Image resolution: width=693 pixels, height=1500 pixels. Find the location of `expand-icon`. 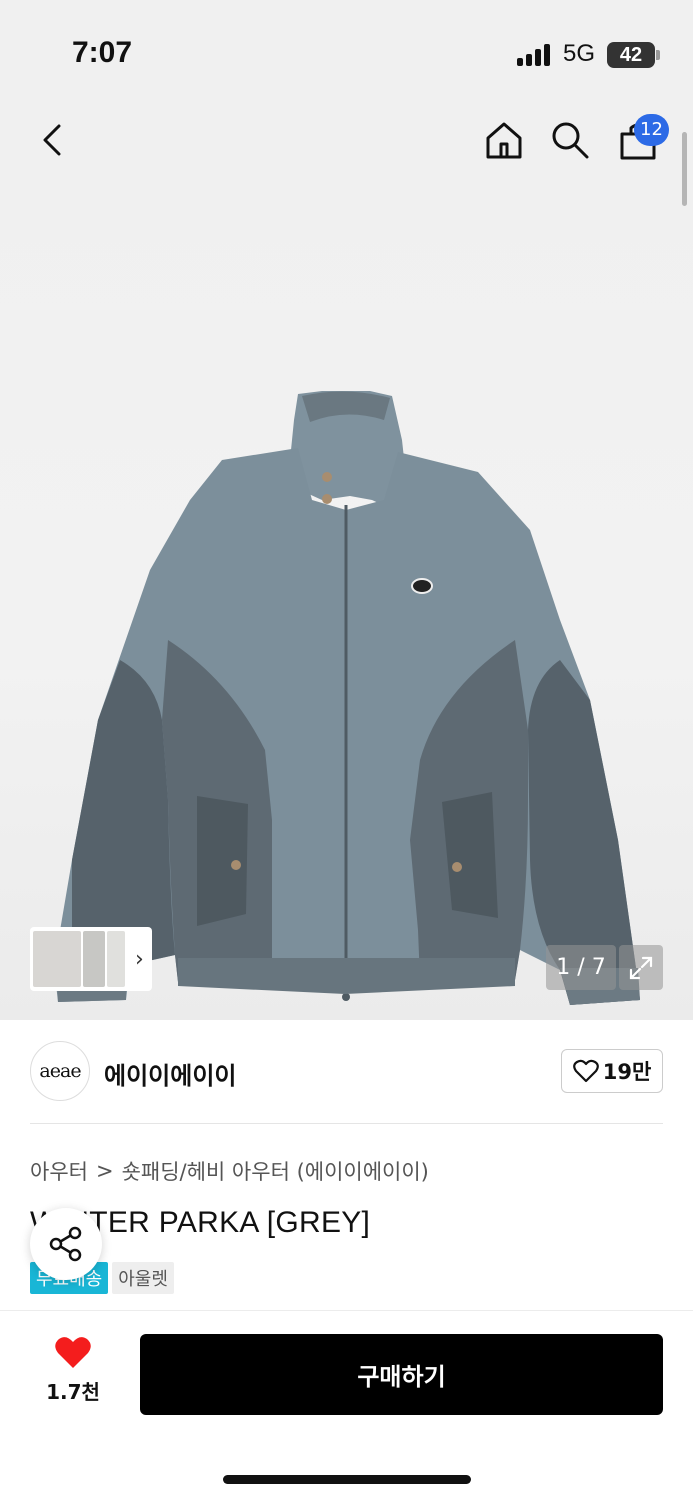

expand-icon is located at coordinates (641, 967).